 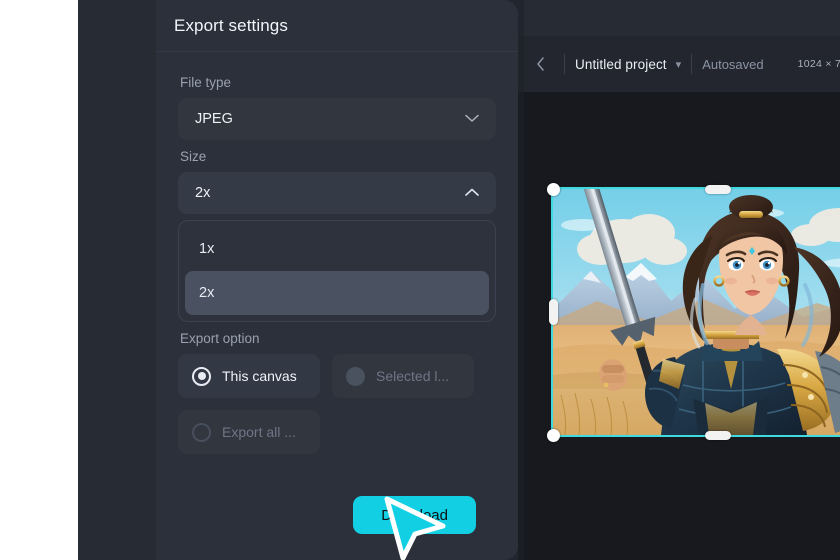 I want to click on size-option-1x-label: 1x, so click(x=207, y=249).